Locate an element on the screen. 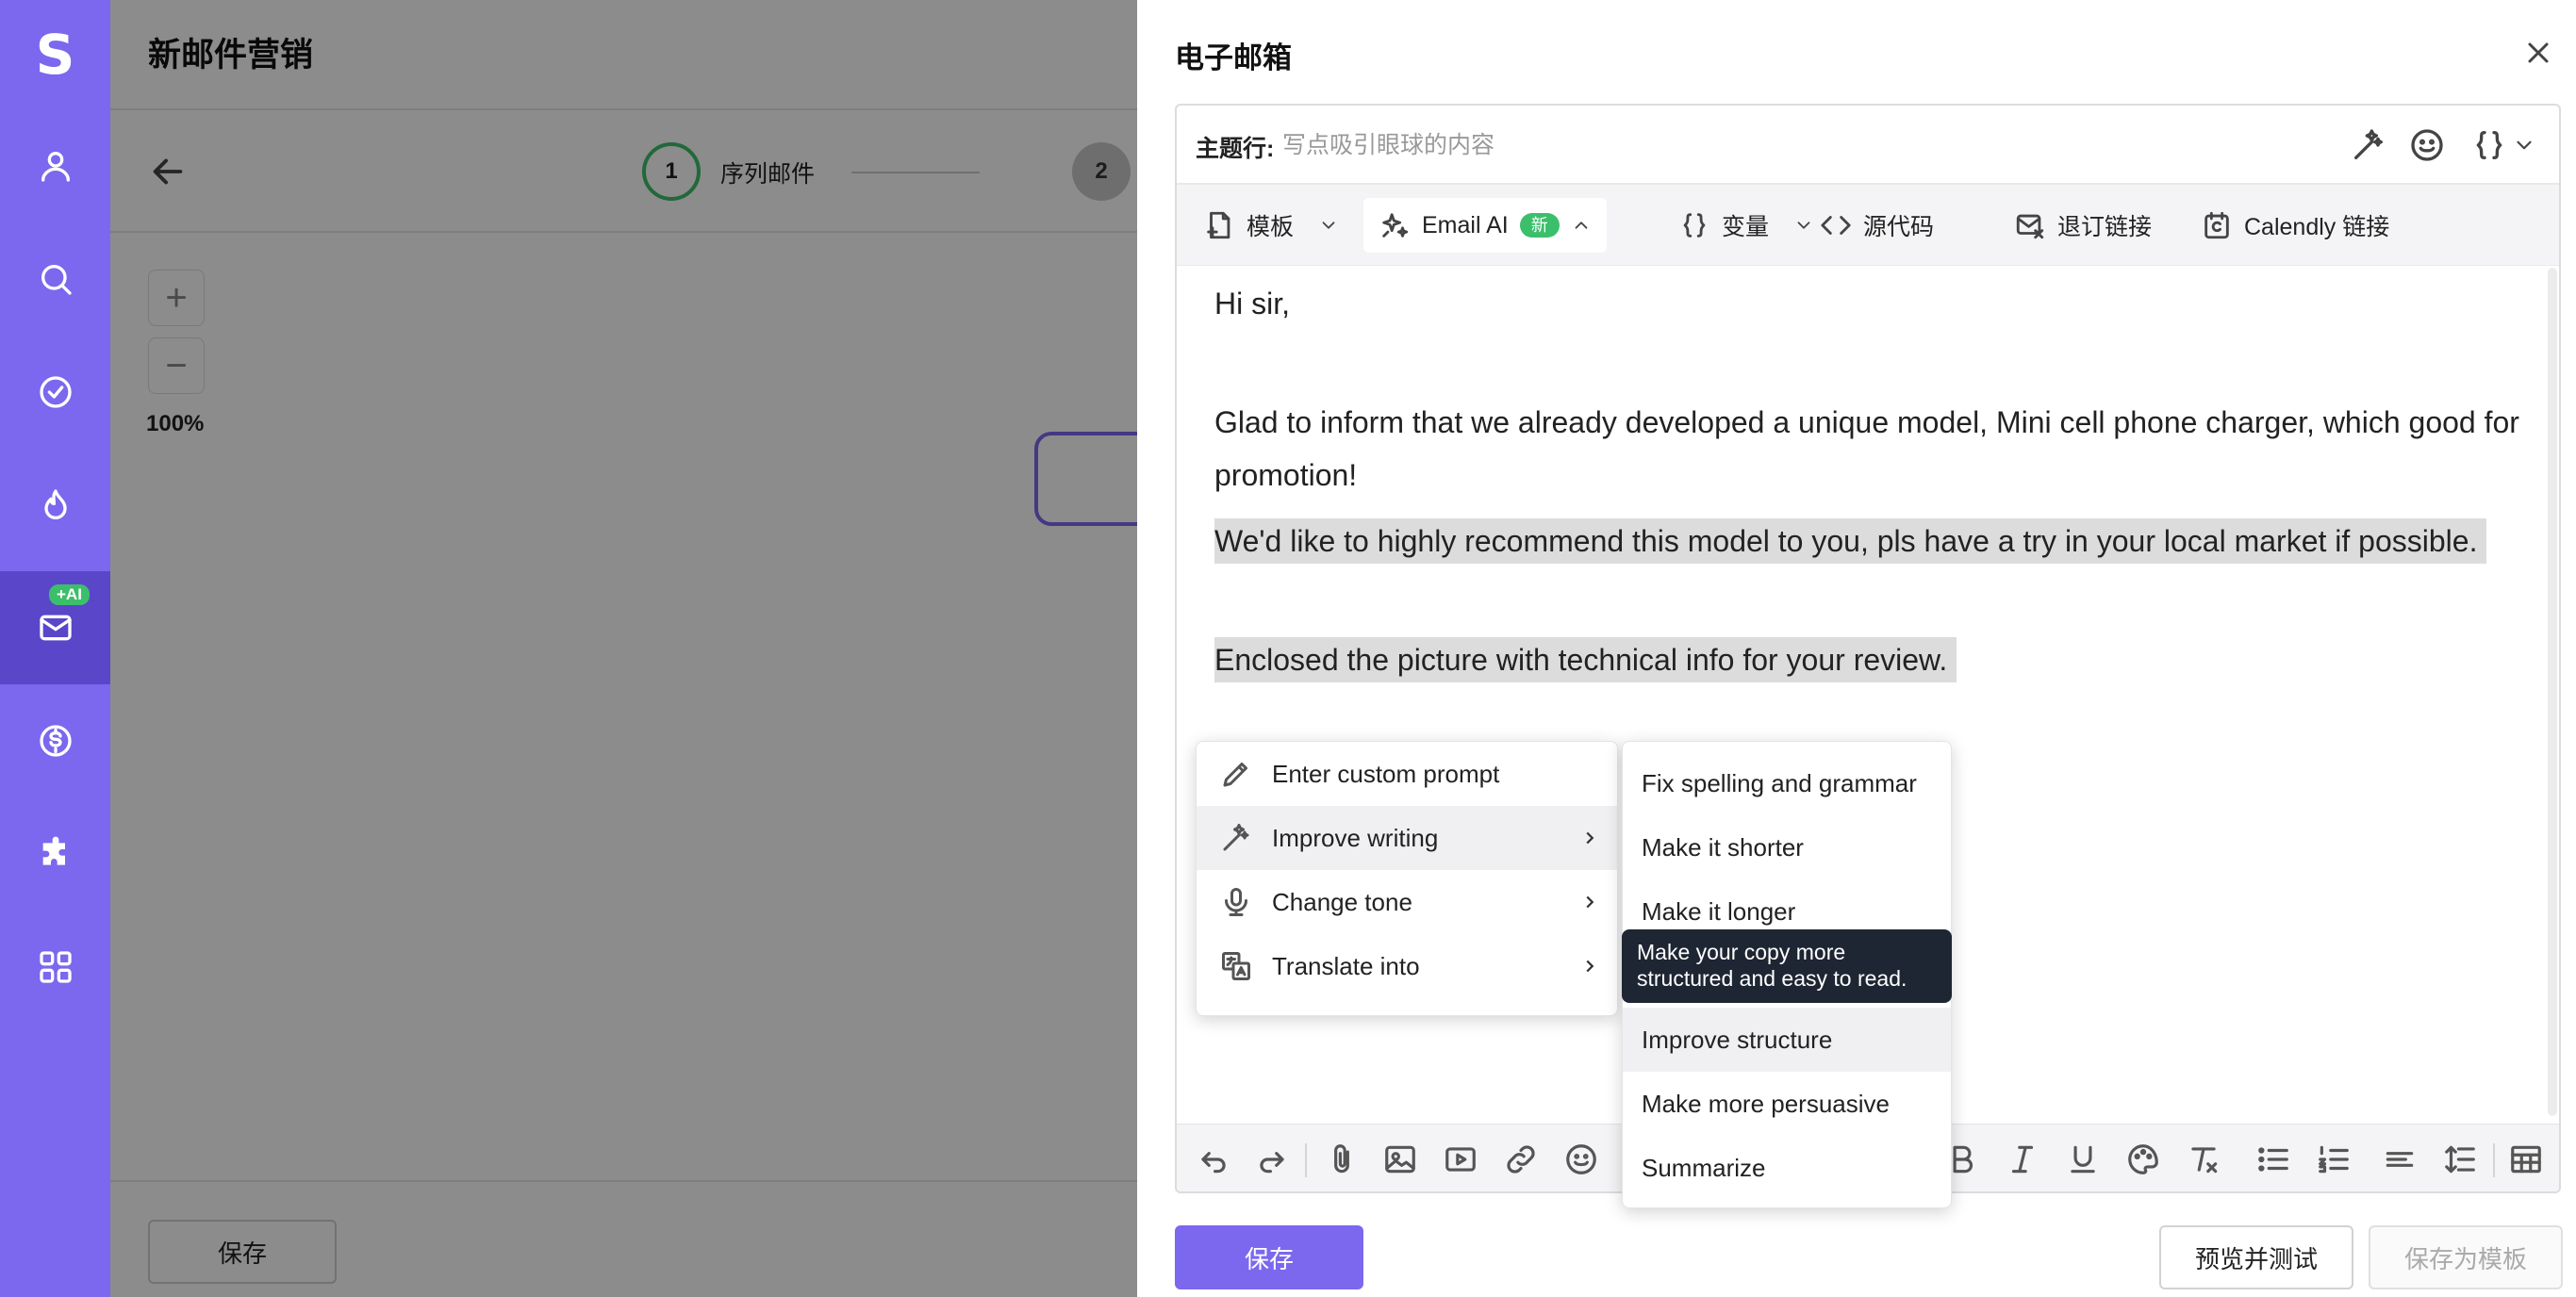 Image resolution: width=2576 pixels, height=1297 pixels. video-icon is located at coordinates (1460, 1159).